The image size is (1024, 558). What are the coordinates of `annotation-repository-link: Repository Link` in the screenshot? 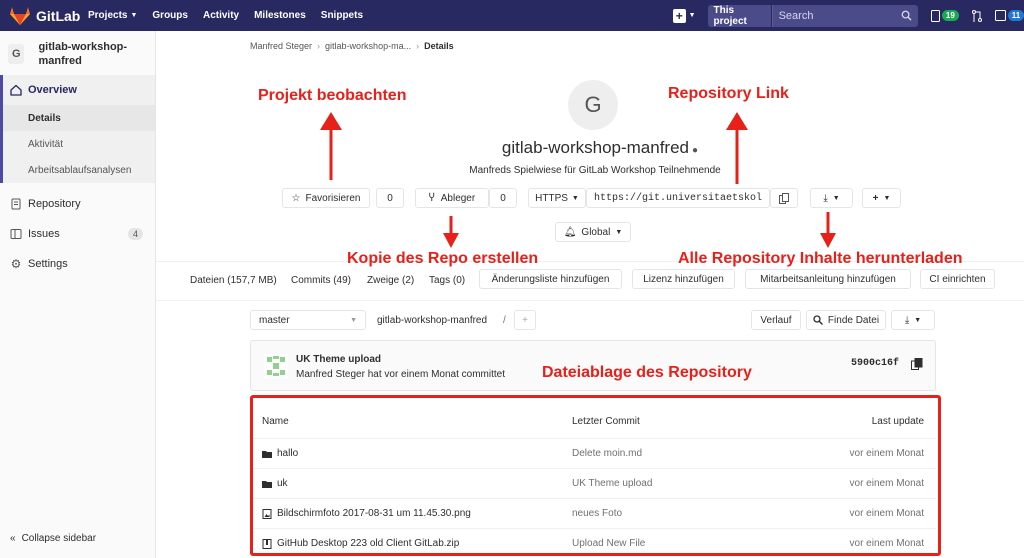 It's located at (728, 93).